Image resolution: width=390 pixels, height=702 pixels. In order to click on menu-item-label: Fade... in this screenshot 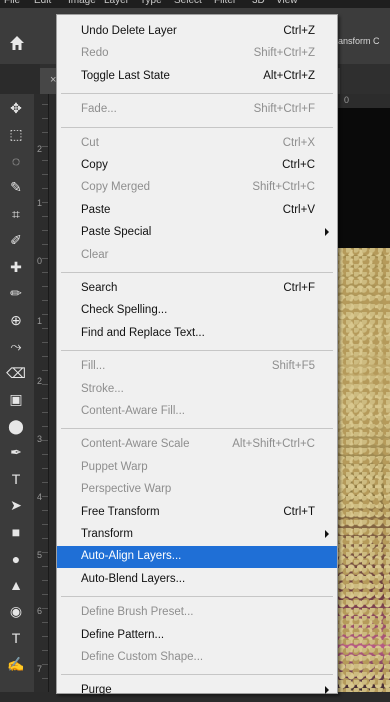, I will do `click(99, 109)`.